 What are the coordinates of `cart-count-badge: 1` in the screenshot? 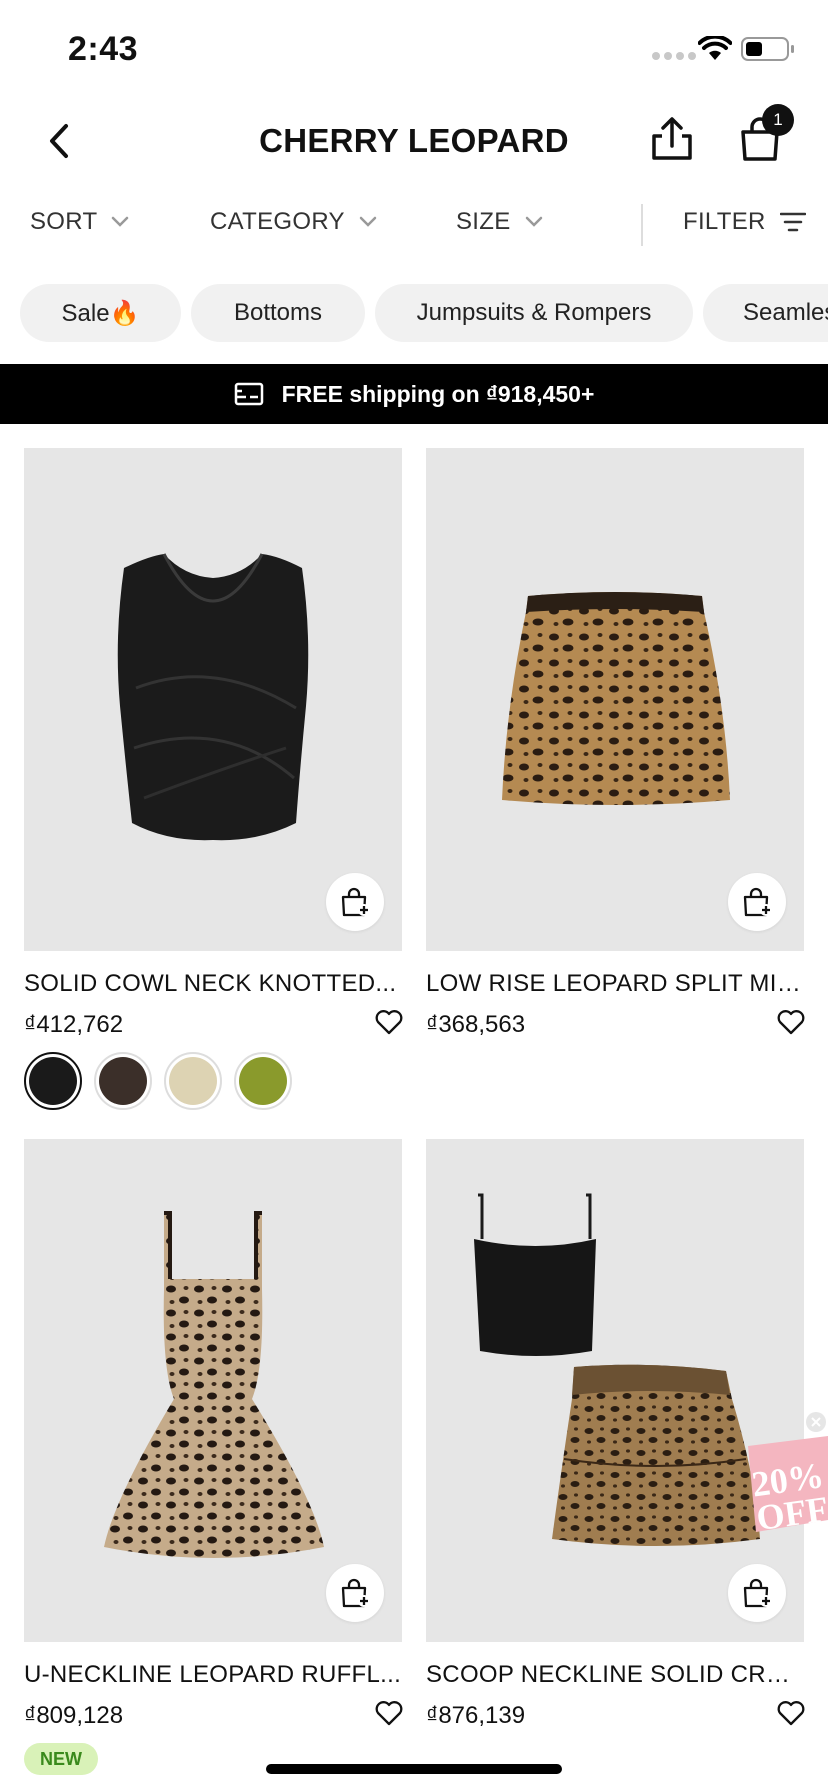 It's located at (778, 120).